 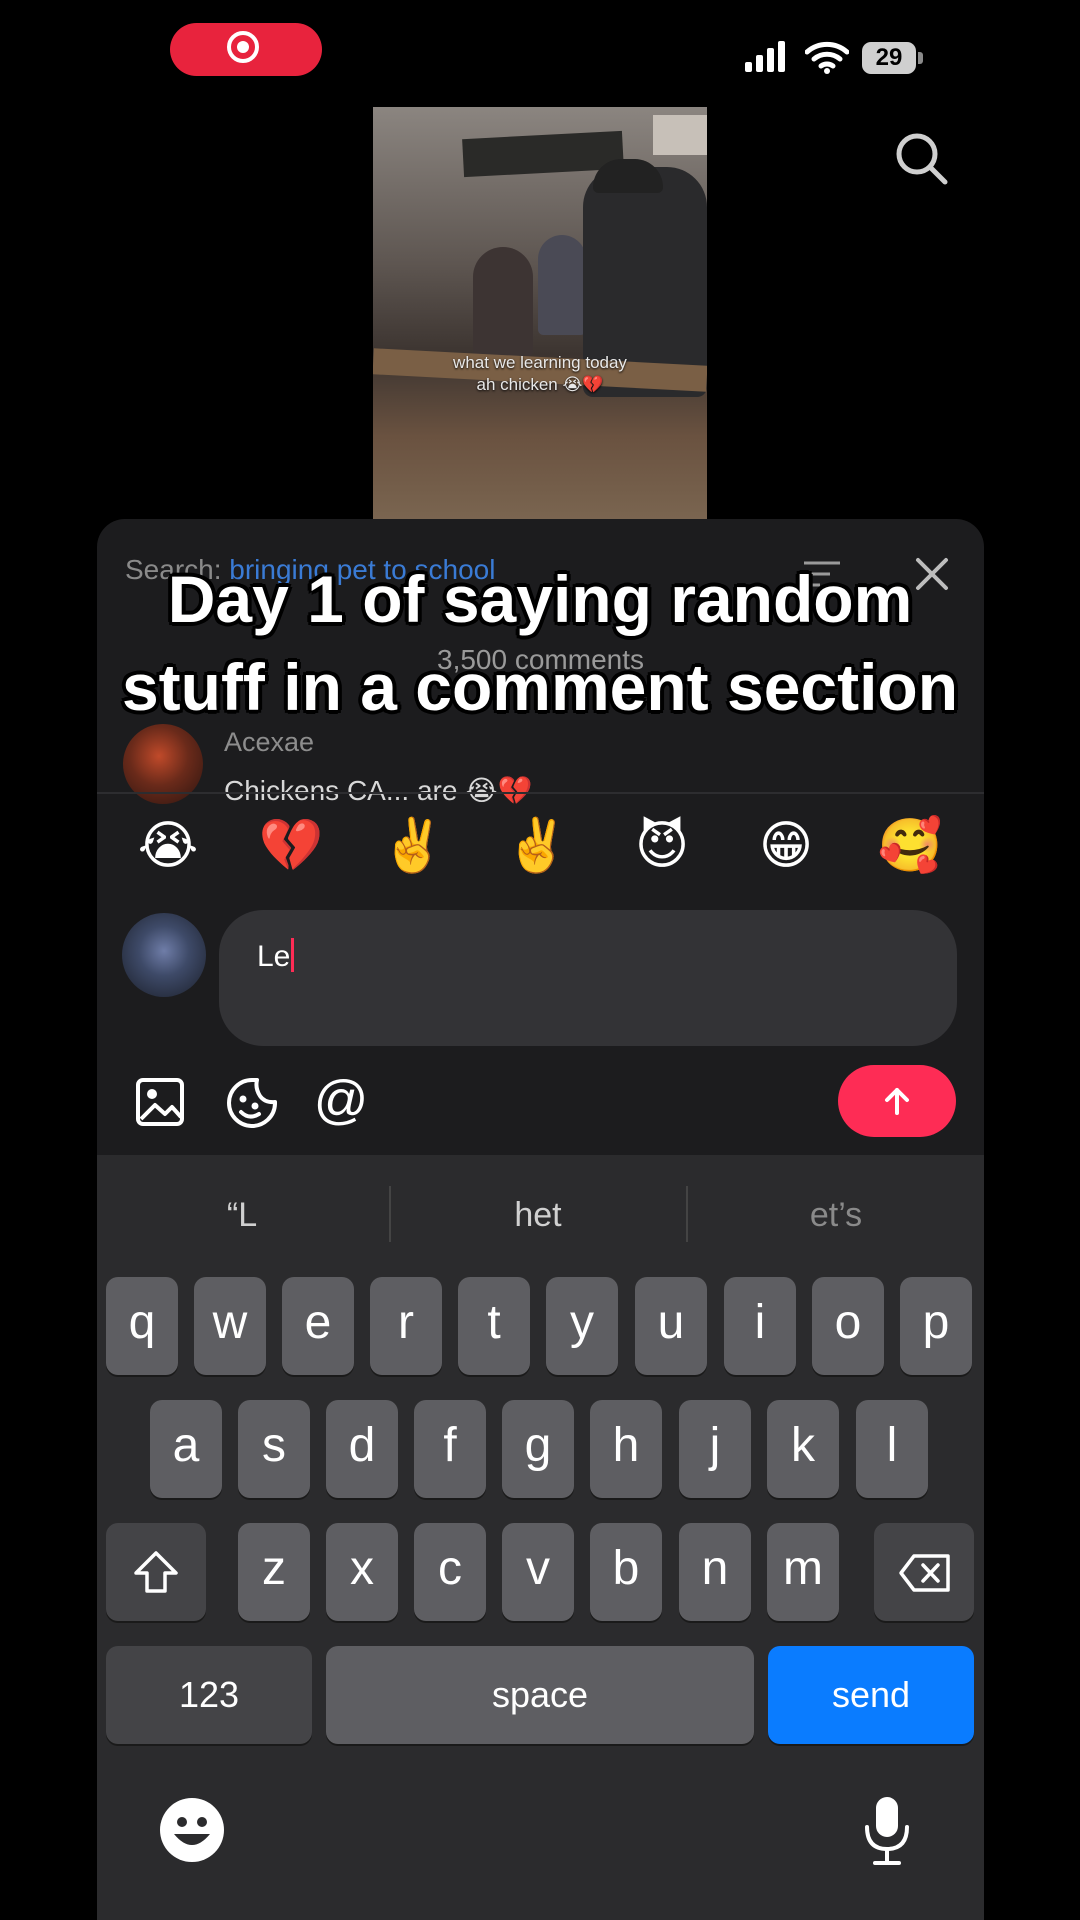 I want to click on send-key: send, so click(x=871, y=1695).